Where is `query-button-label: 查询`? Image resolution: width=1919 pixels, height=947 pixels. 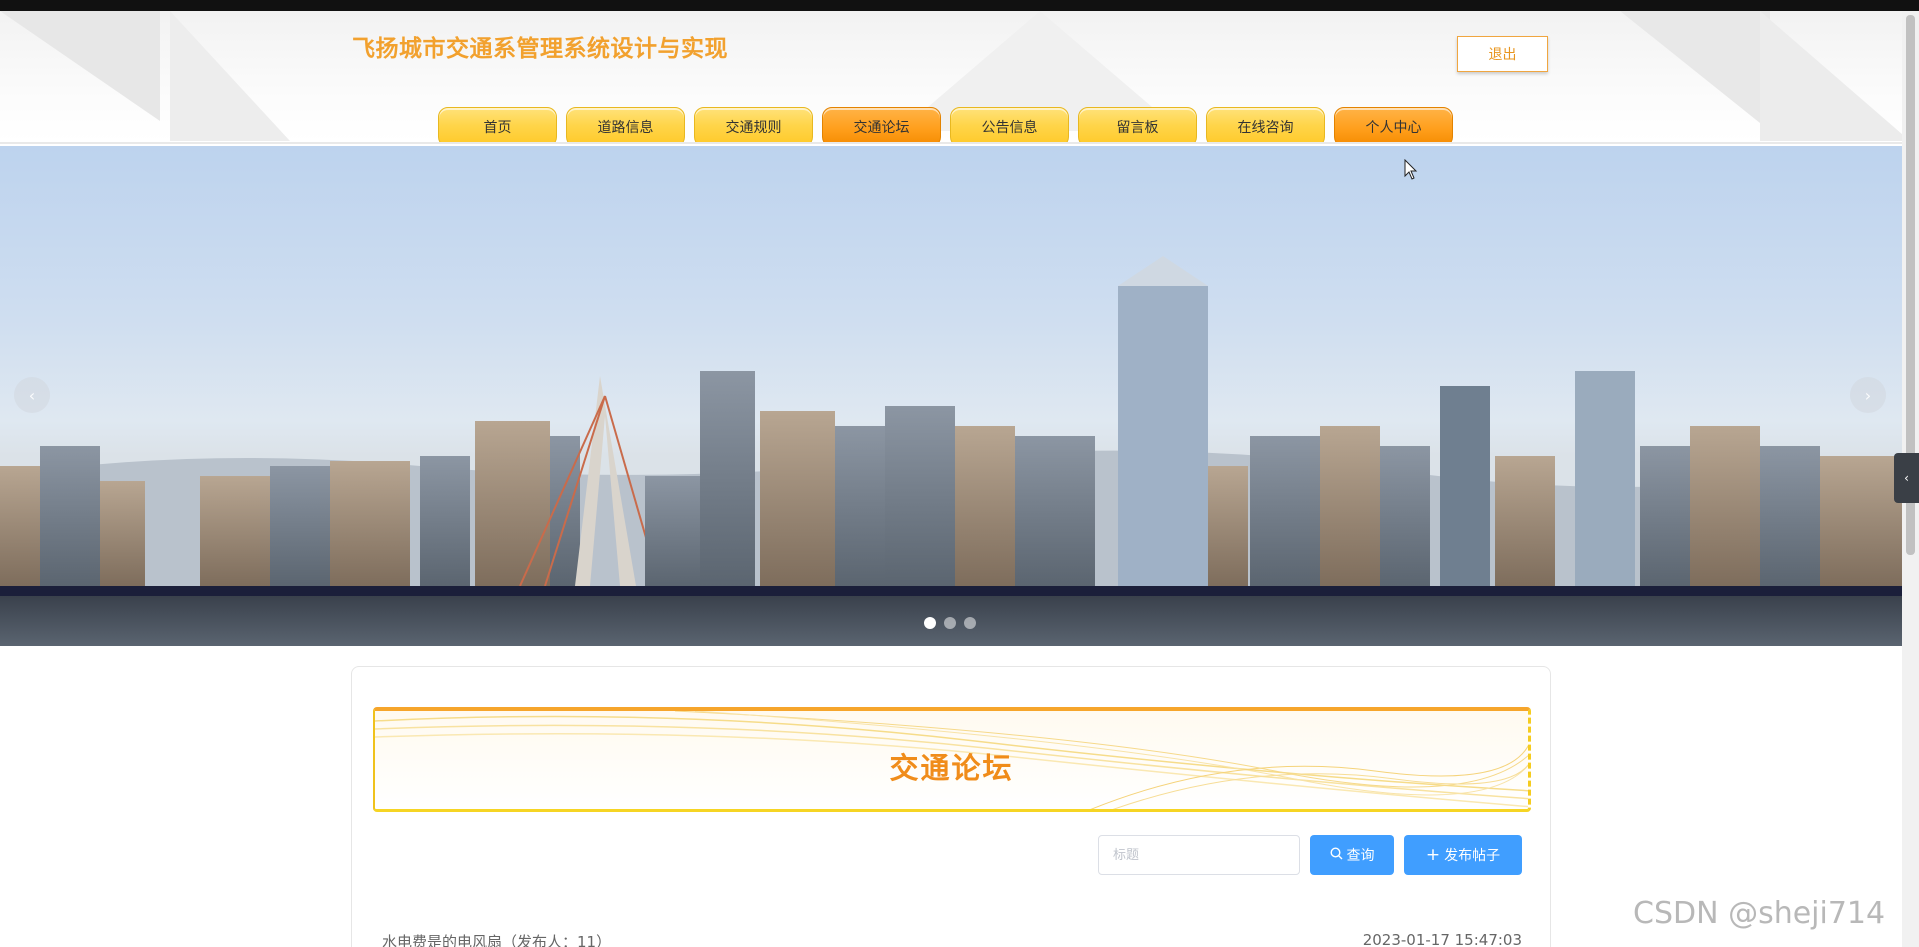
query-button-label: 查询 is located at coordinates (1360, 856).